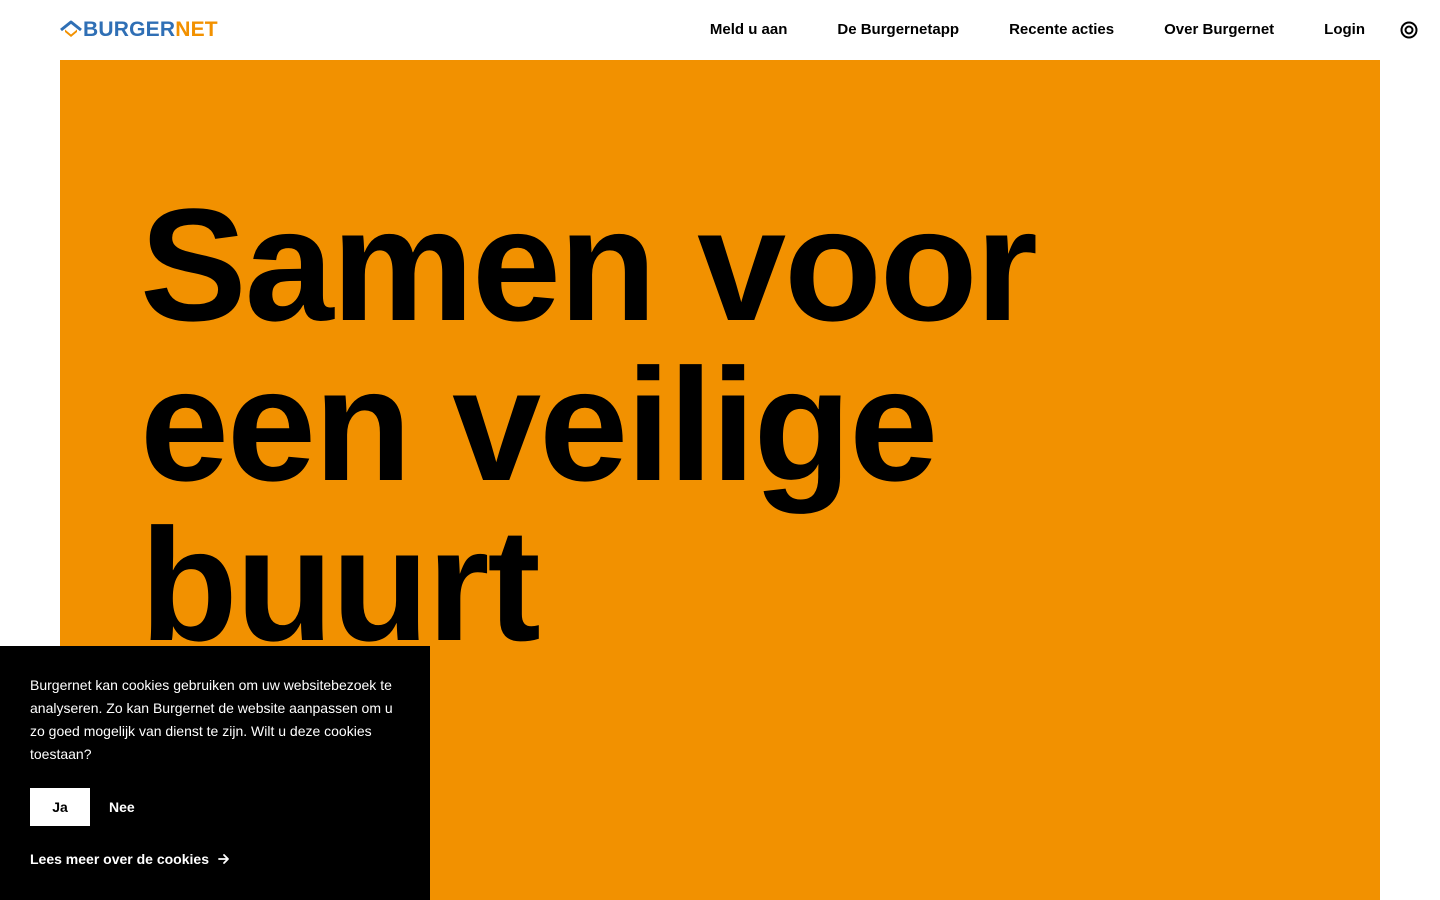  I want to click on hero-title-line-1: Samen voor, so click(589, 264).